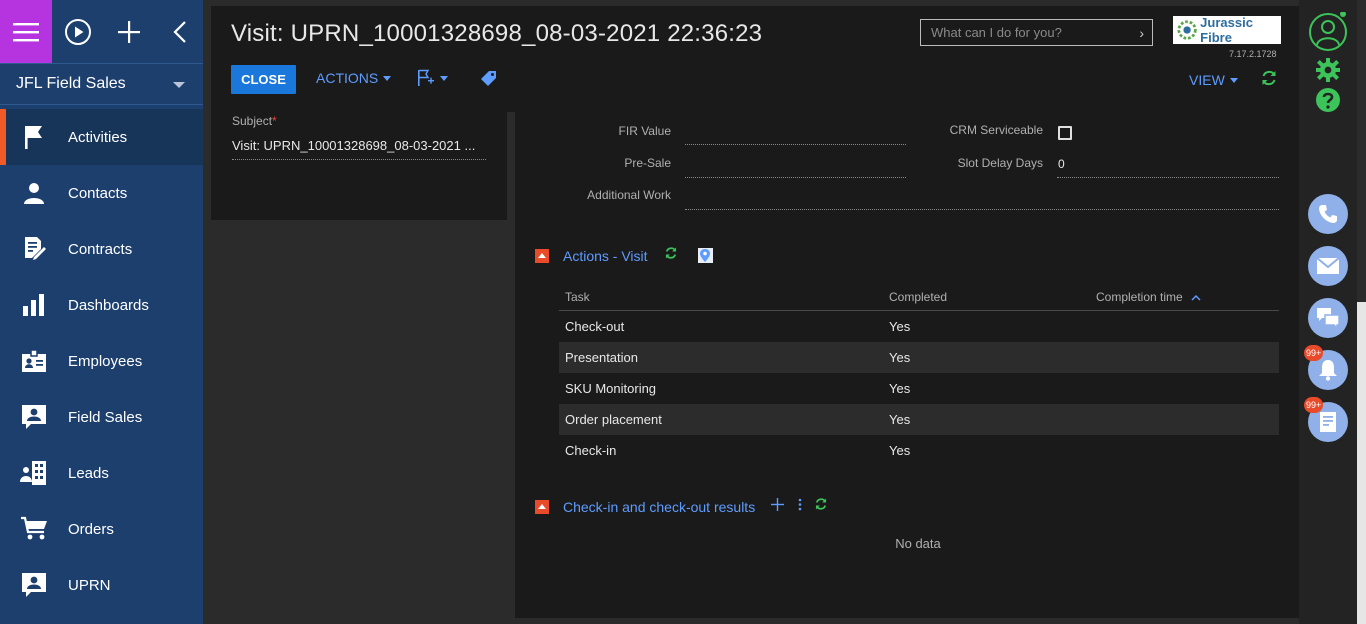  I want to click on help-icon, so click(1328, 100).